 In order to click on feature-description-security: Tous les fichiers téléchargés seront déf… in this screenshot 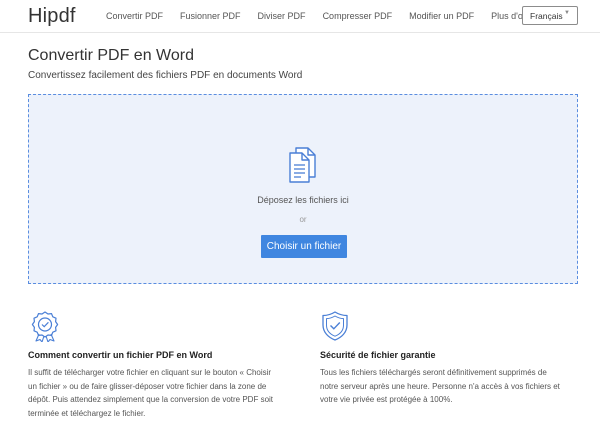, I will do `click(440, 386)`.